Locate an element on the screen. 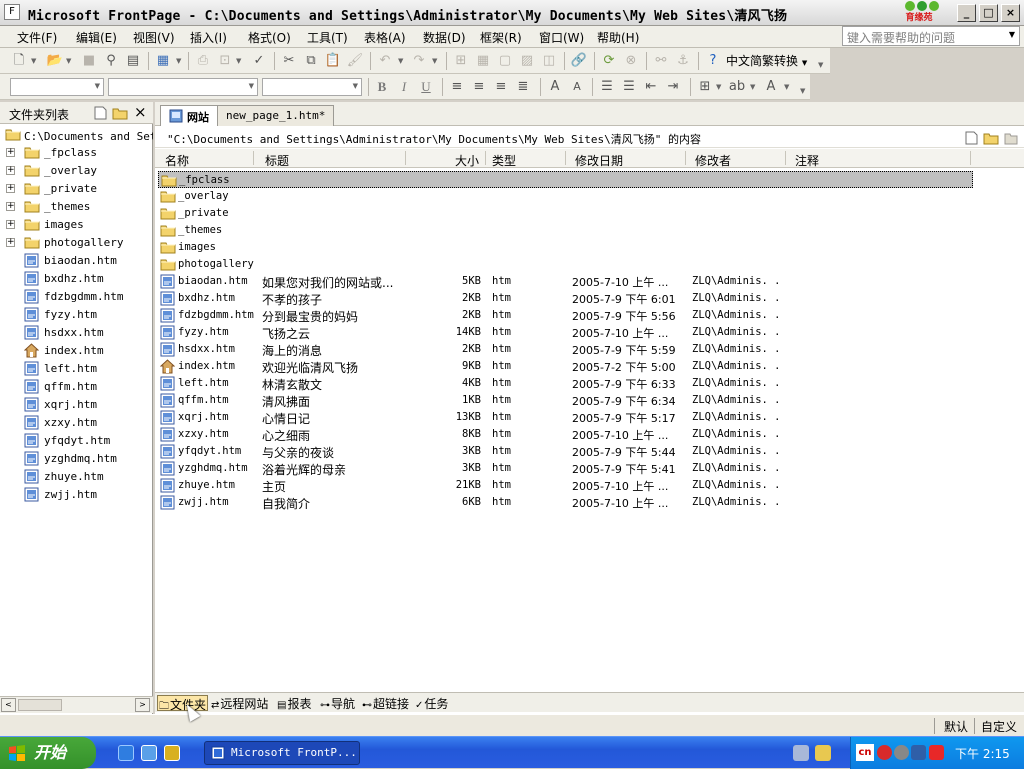  font-color-icon: A is located at coordinates (771, 87).